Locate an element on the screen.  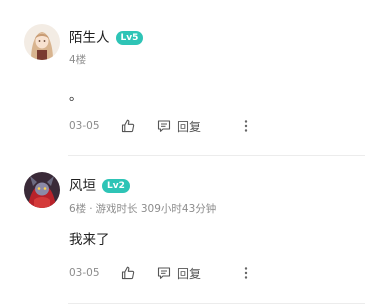
comment-meta: 4楼 is located at coordinates (77, 60).